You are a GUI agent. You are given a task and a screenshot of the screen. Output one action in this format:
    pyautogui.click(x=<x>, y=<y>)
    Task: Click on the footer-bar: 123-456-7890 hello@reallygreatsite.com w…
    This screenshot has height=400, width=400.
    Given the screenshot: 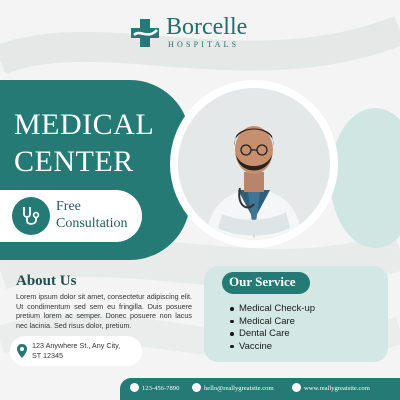 What is the action you would take?
    pyautogui.click(x=260, y=389)
    